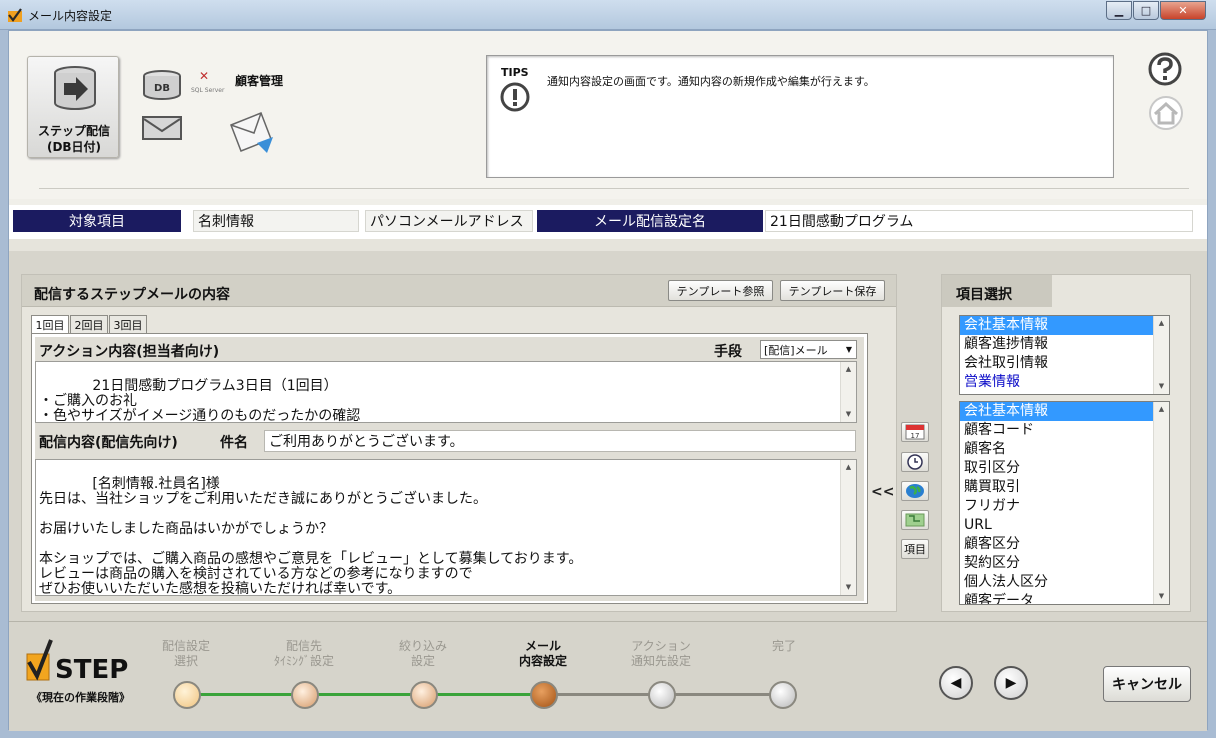  Describe the element at coordinates (1064, 363) in the screenshot. I see `category-item: 会社取引情報` at that location.